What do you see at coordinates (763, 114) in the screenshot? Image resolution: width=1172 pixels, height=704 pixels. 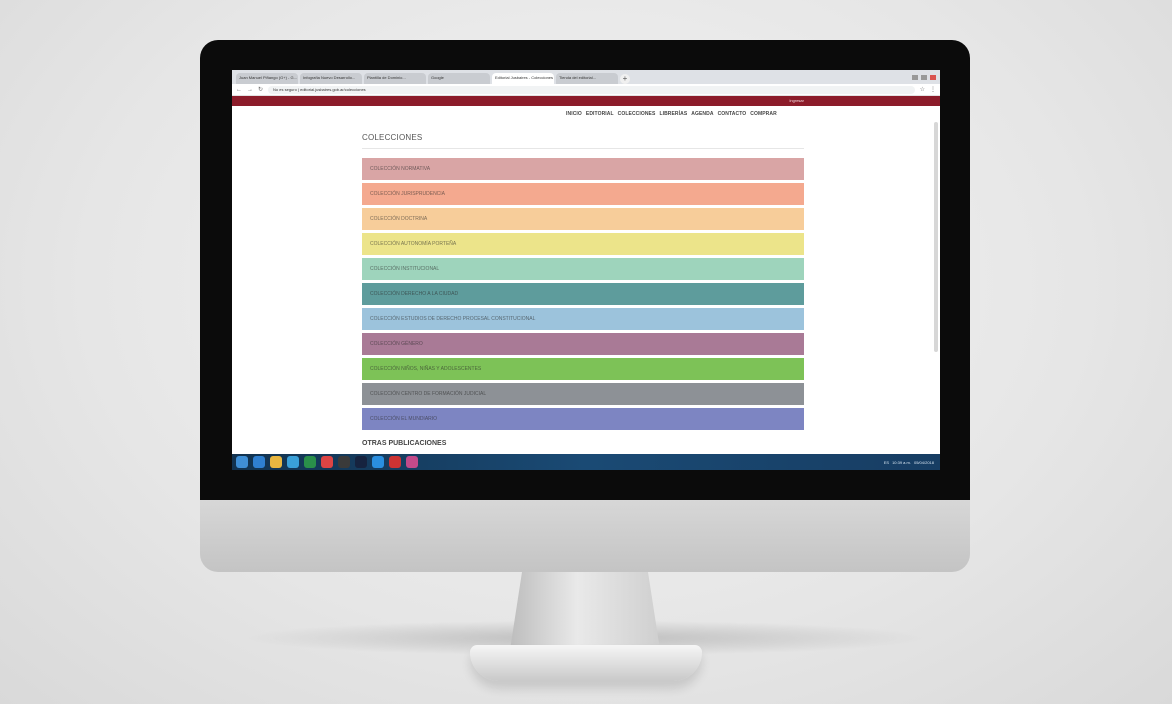 I see `nav-item-comprar: COMPRAR` at bounding box center [763, 114].